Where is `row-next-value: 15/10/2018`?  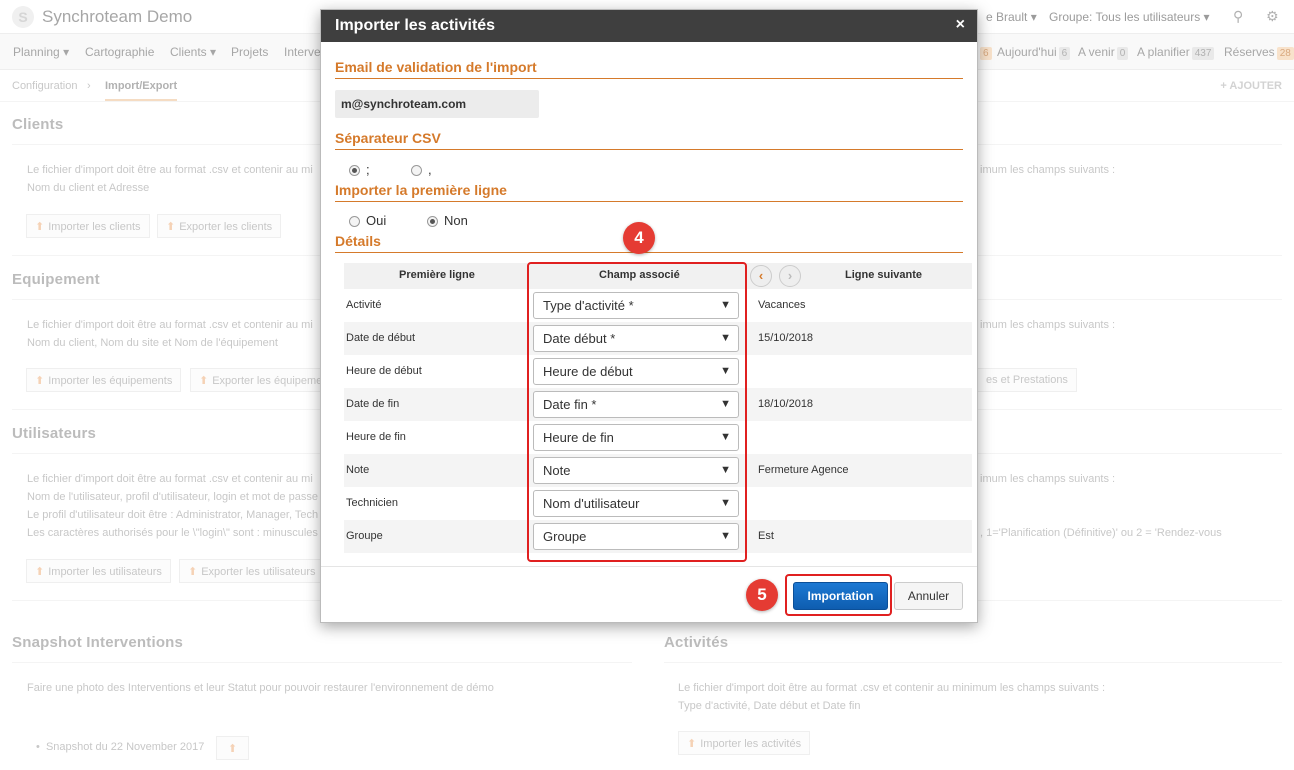
row-next-value: 15/10/2018 is located at coordinates (786, 338).